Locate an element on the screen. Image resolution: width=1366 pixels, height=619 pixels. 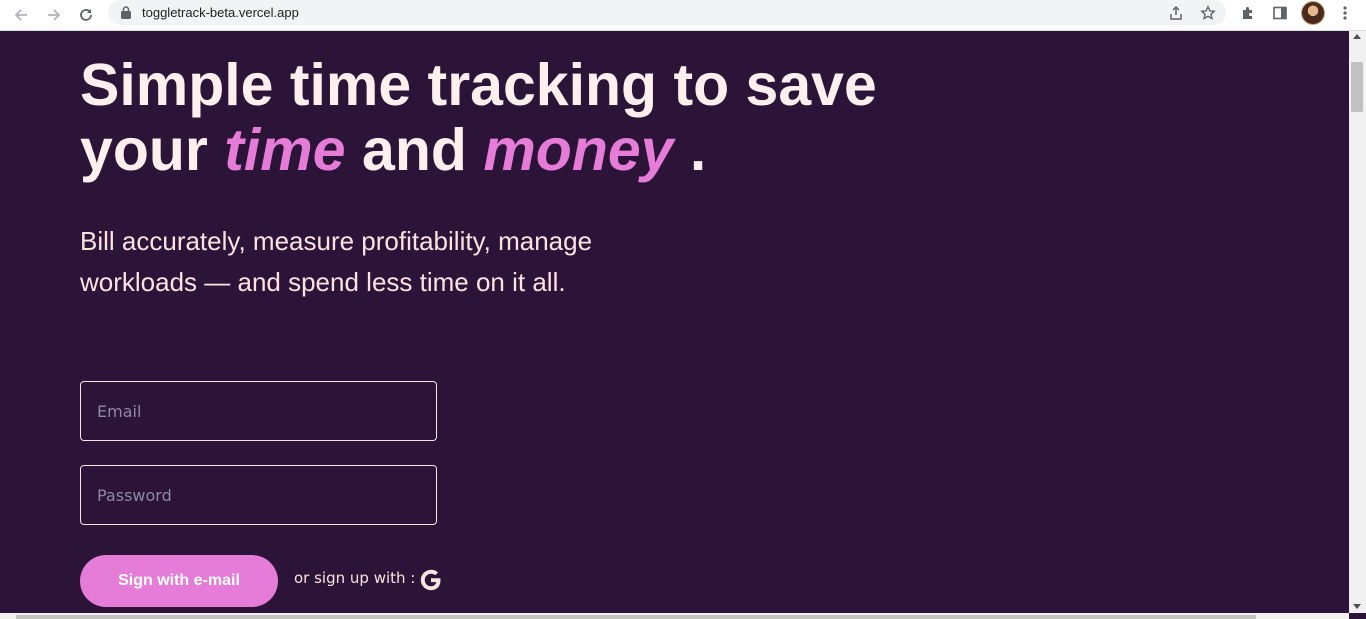
profile-avatar is located at coordinates (1313, 13).